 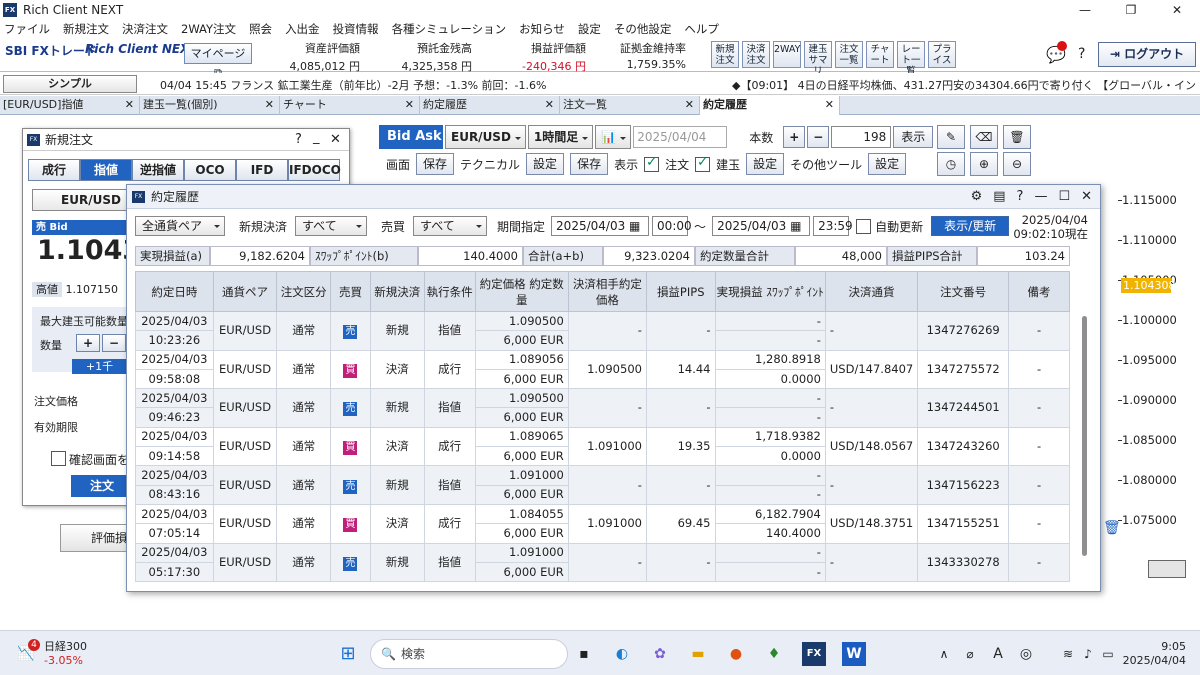 What do you see at coordinates (542, 29) in the screenshot?
I see `menu-item: お知らせ` at bounding box center [542, 29].